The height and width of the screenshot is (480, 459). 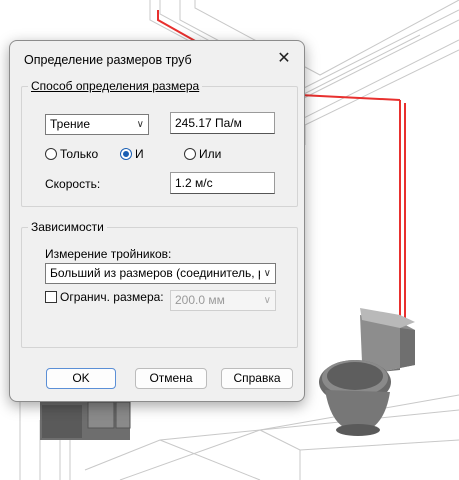 I want to click on tee-sizing-select-value: Больший из размеров (соединитель, рас, so click(x=155, y=273).